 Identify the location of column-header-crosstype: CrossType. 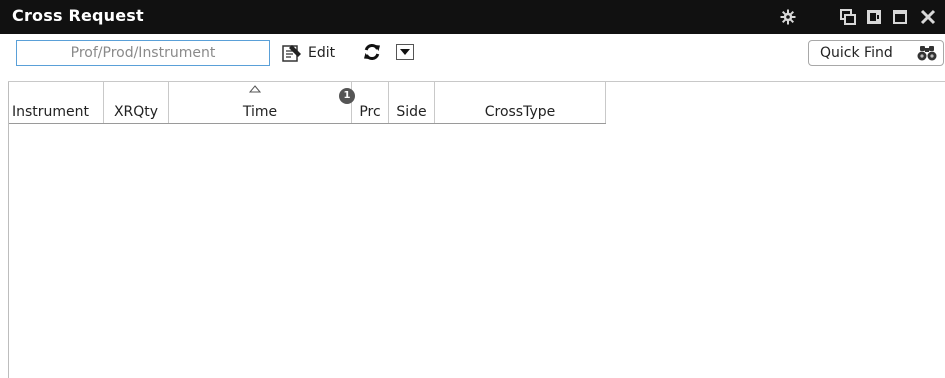
(520, 102).